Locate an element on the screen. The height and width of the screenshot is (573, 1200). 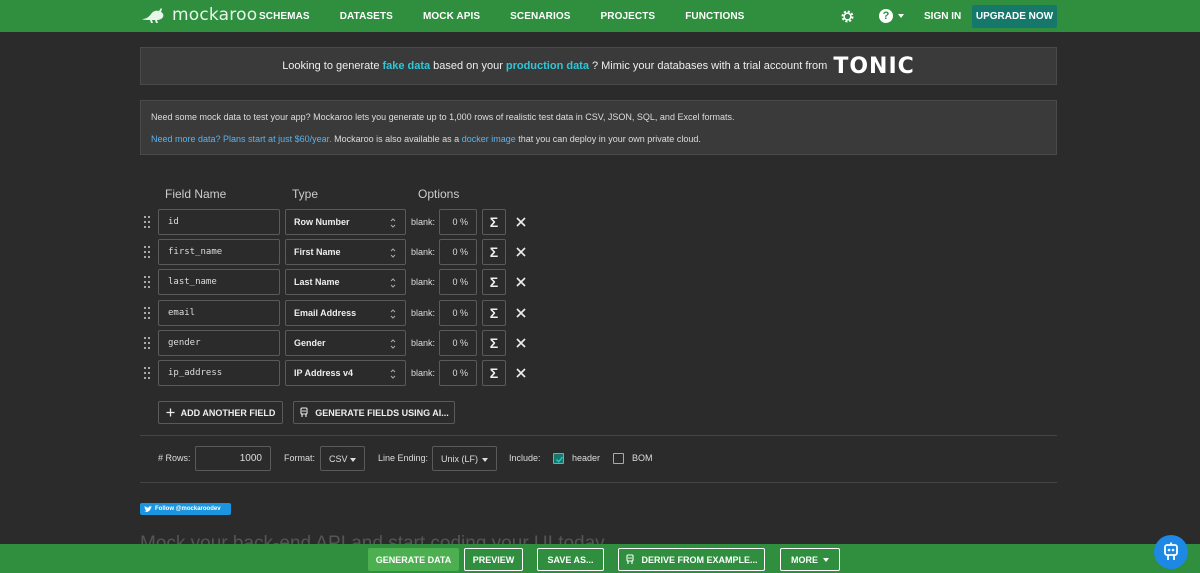
field-name-input: last_name is located at coordinates (219, 282).